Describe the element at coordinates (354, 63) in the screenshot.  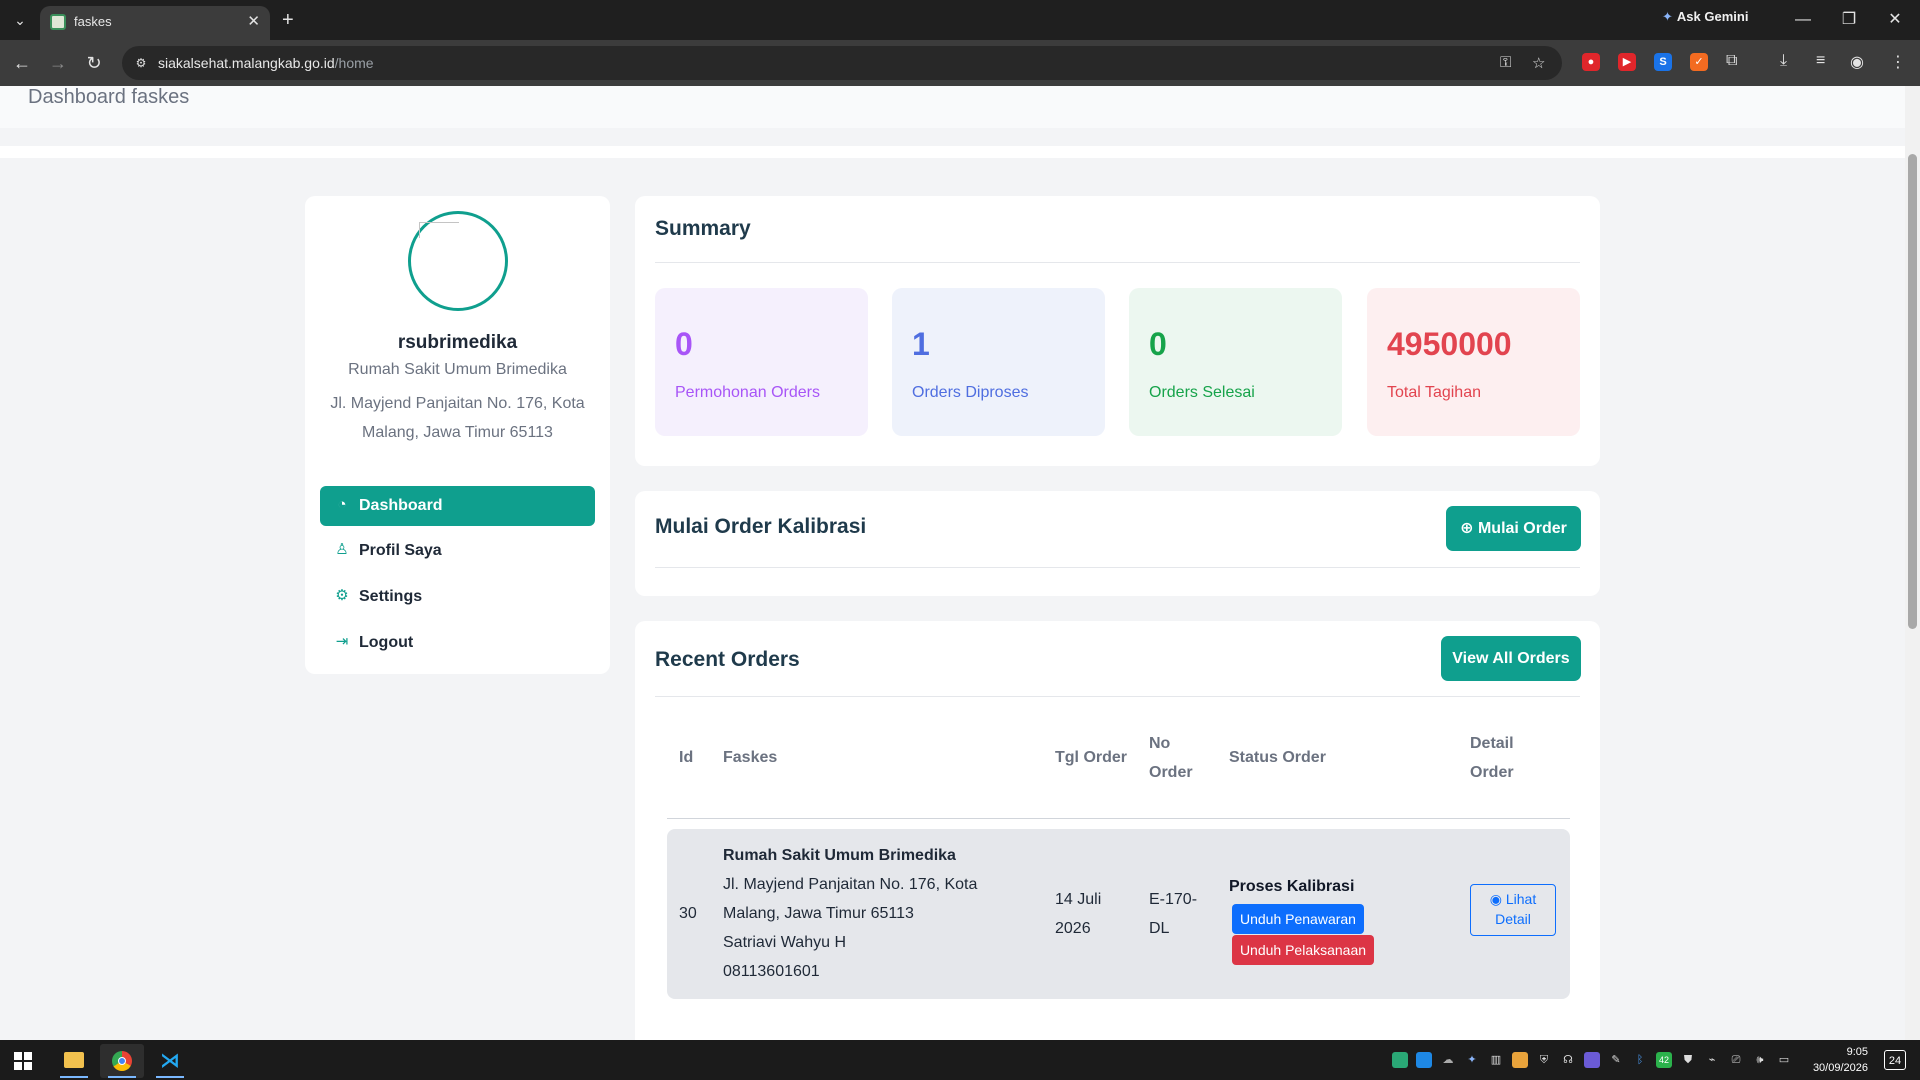
I see `url-path: /home` at that location.